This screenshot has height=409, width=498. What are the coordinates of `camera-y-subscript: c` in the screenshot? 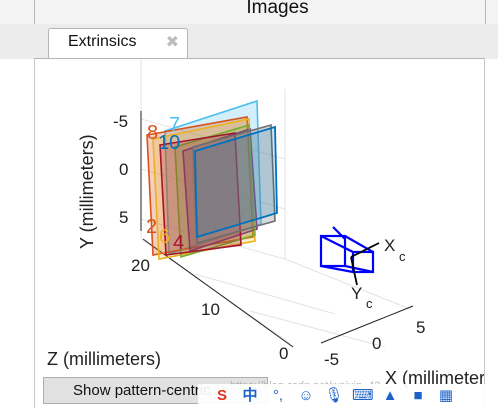 It's located at (369, 303).